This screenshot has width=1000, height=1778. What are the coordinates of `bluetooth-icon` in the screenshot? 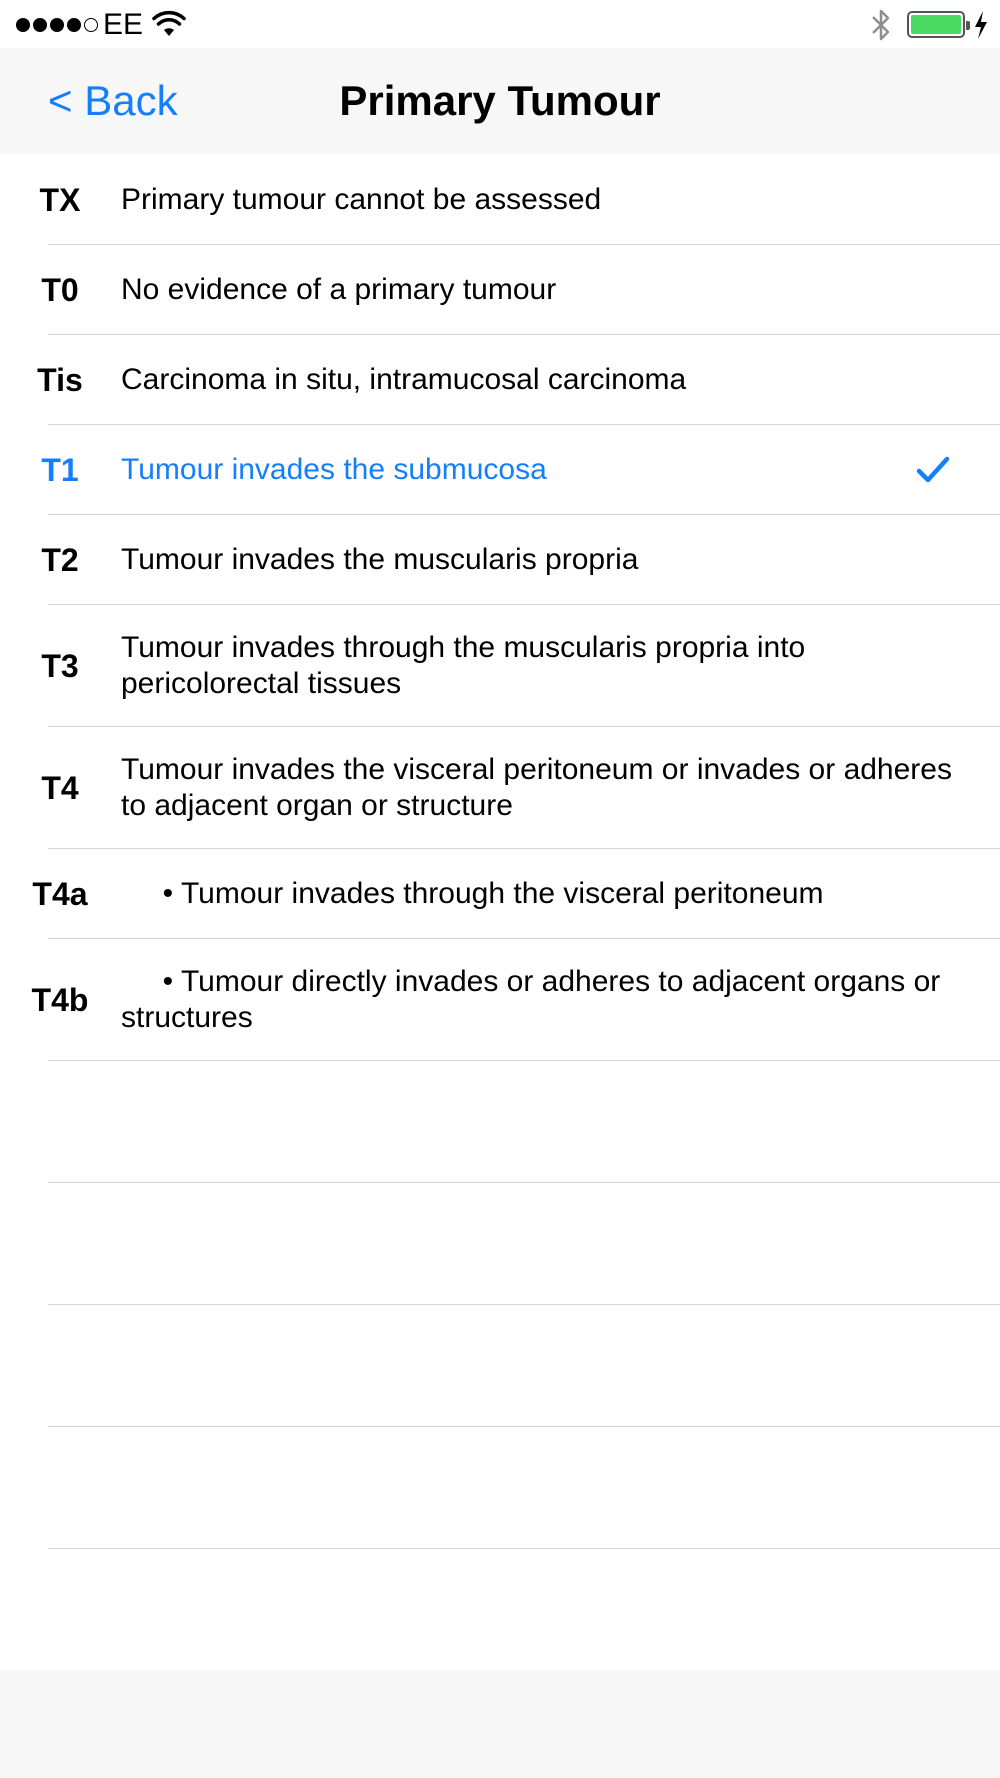 It's located at (881, 25).